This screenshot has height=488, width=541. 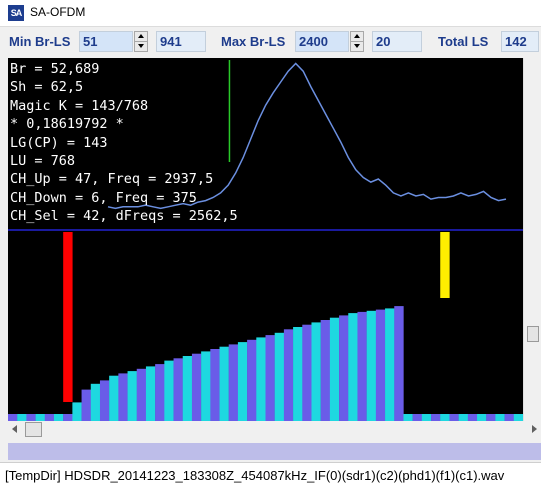 I want to click on min-br-ls-readout: 941, so click(x=181, y=41).